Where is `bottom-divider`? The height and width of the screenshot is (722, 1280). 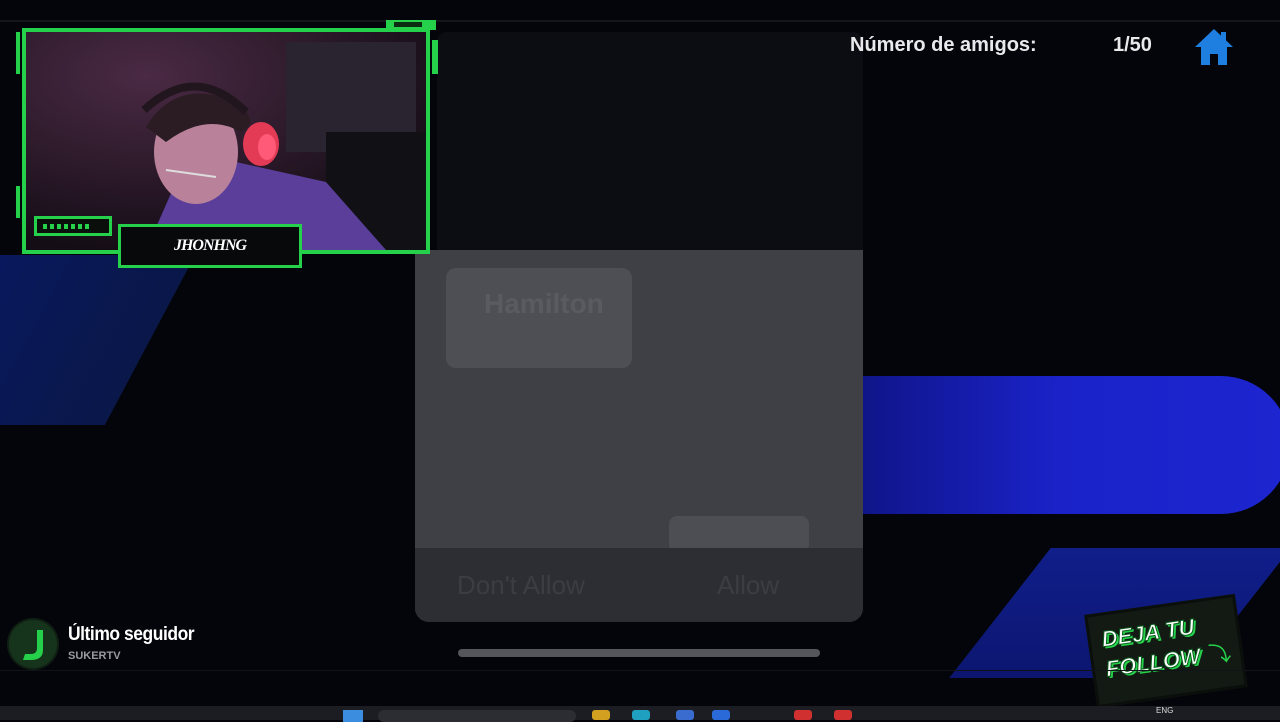
bottom-divider is located at coordinates (640, 670).